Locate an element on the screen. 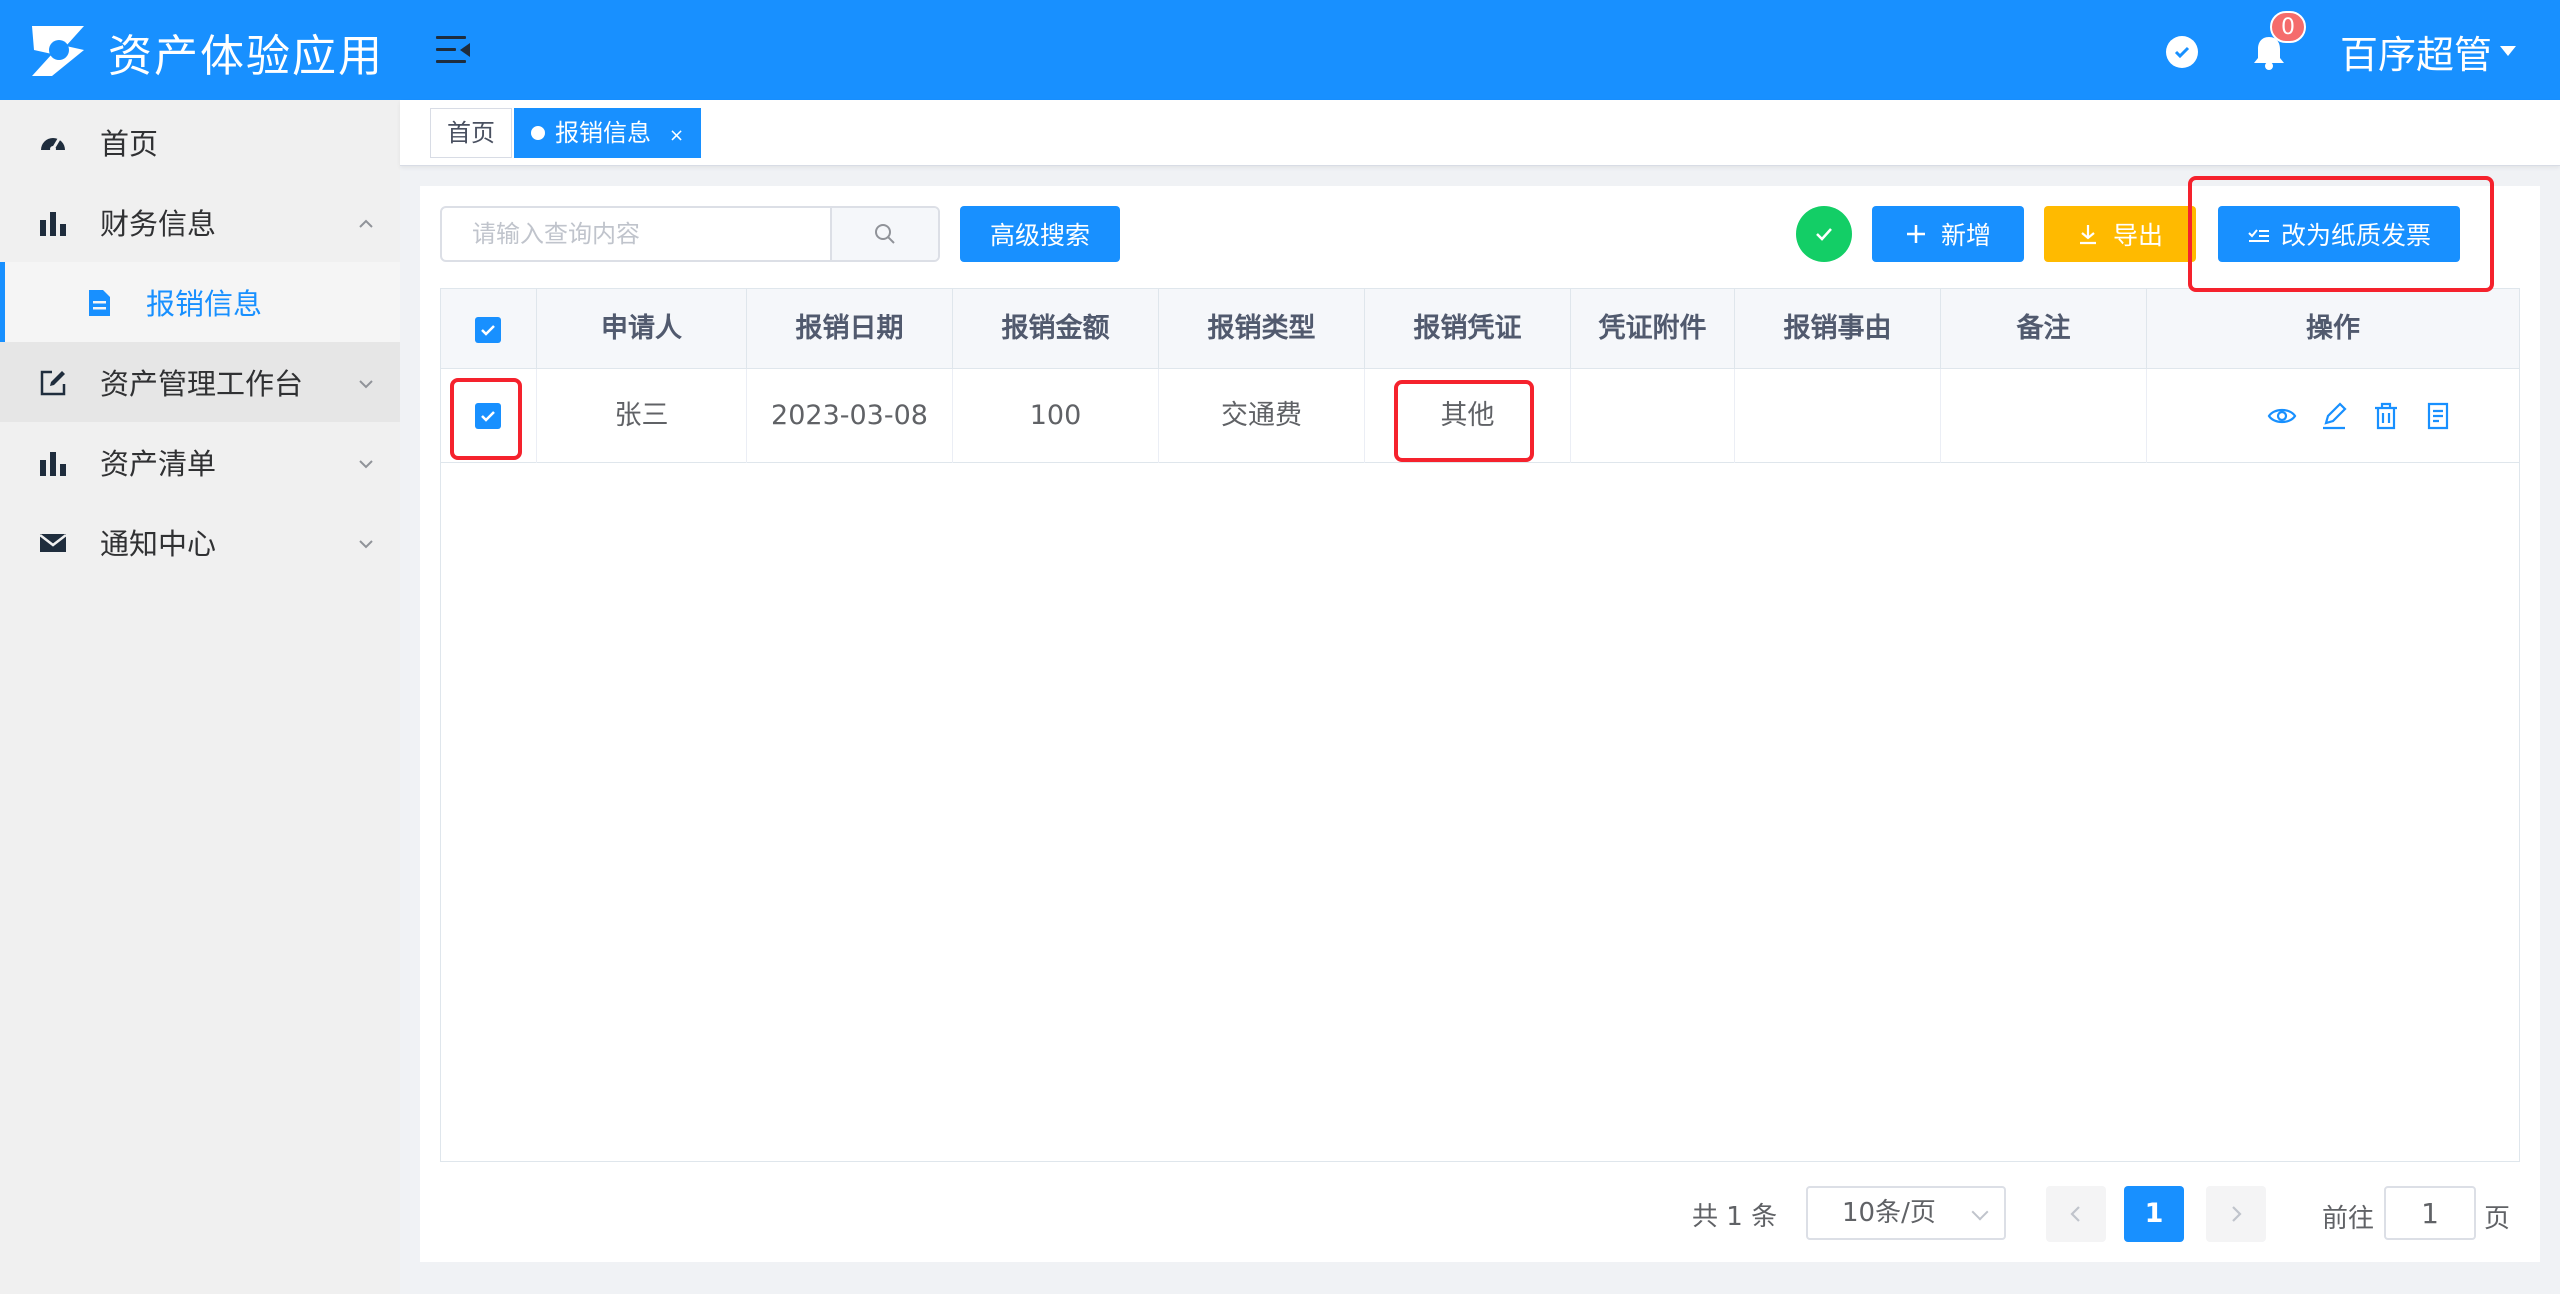 The height and width of the screenshot is (1294, 2560). view-icon is located at coordinates (2282, 416).